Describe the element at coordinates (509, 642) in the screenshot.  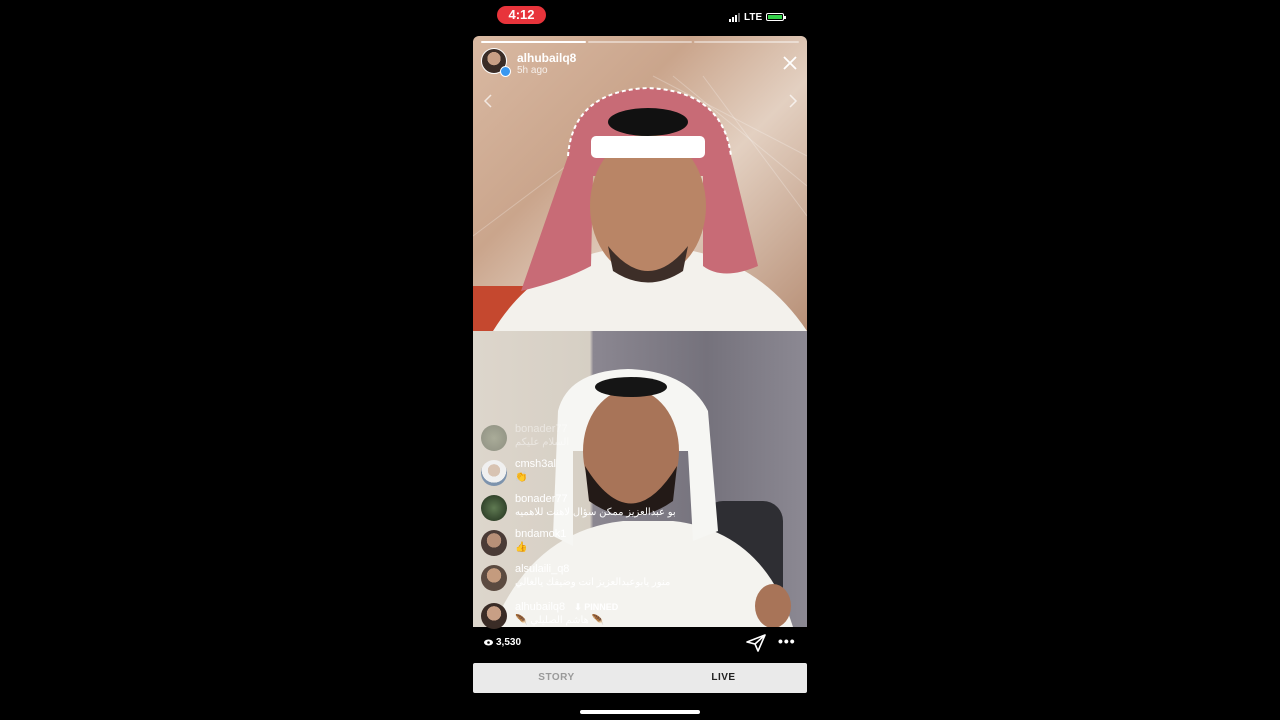
I see `viewer-count-value: 3,530` at that location.